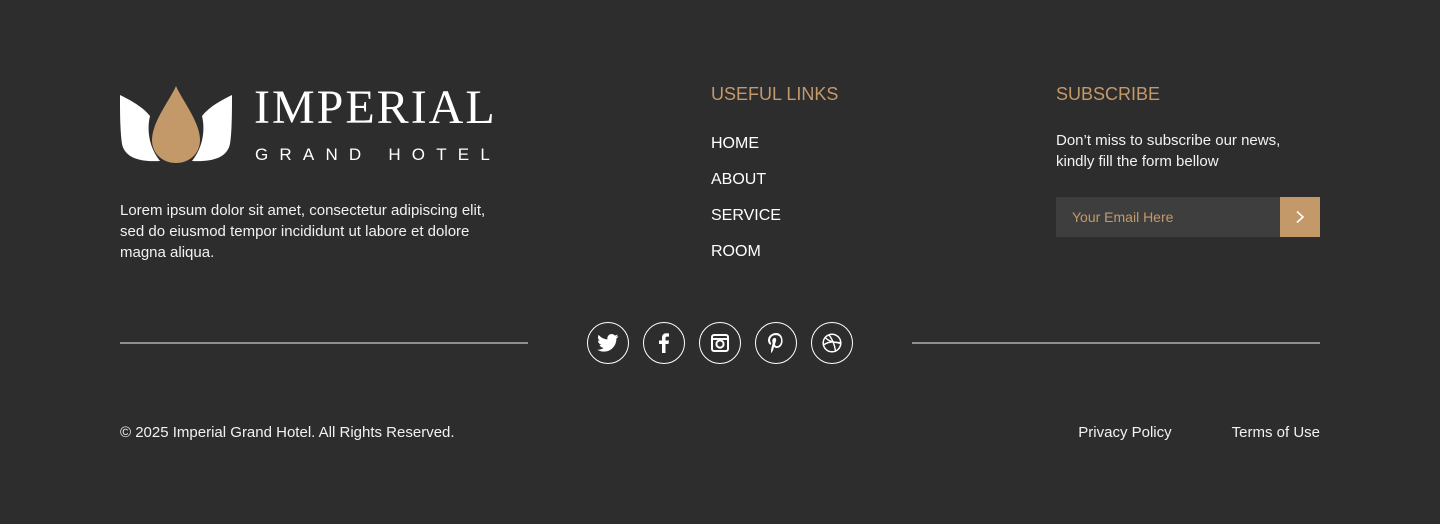 This screenshot has height=524, width=1440. Describe the element at coordinates (738, 179) in the screenshot. I see `footer-link-about: ABOUT` at that location.